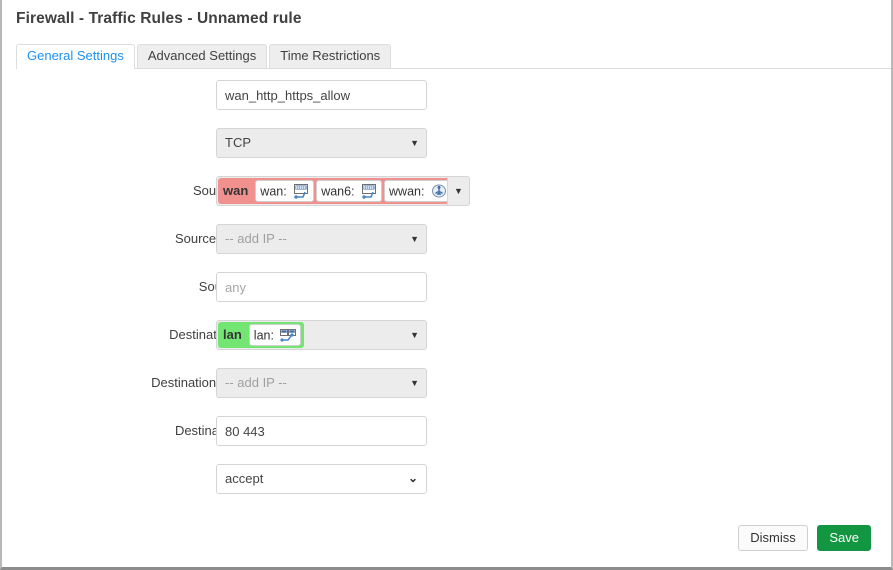 Image resolution: width=893 pixels, height=570 pixels. Describe the element at coordinates (447, 392) in the screenshot. I see `form-row-destination-address: Destination address -- add IP -- ▼` at that location.